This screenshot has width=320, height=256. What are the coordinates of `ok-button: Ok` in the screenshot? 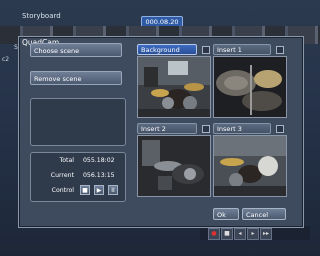 It's located at (226, 214).